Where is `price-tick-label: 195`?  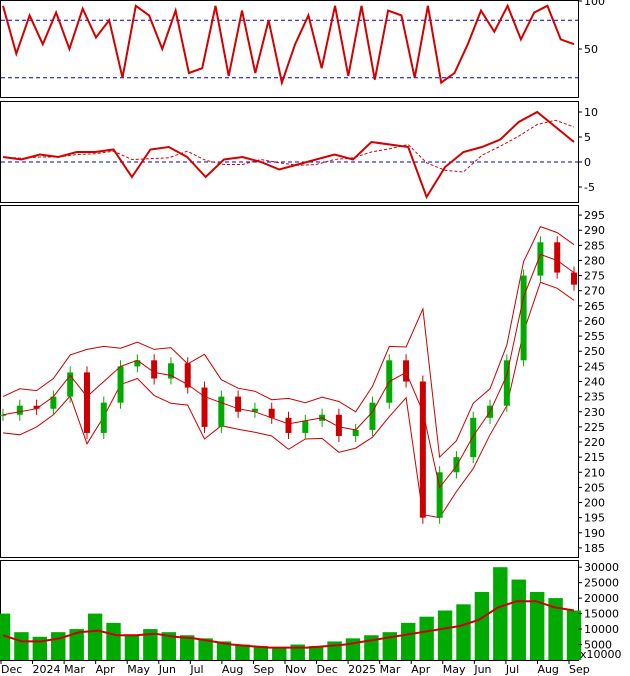 price-tick-label: 195 is located at coordinates (594, 518).